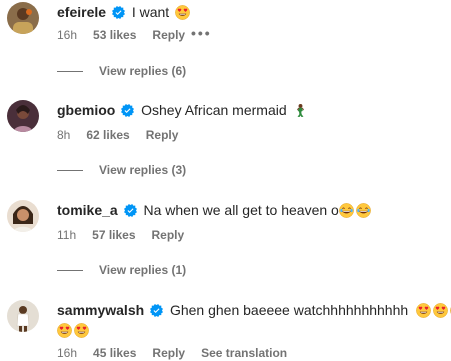 The image size is (451, 361). I want to click on comment-text: Na when we all get to heaven o, so click(241, 210).